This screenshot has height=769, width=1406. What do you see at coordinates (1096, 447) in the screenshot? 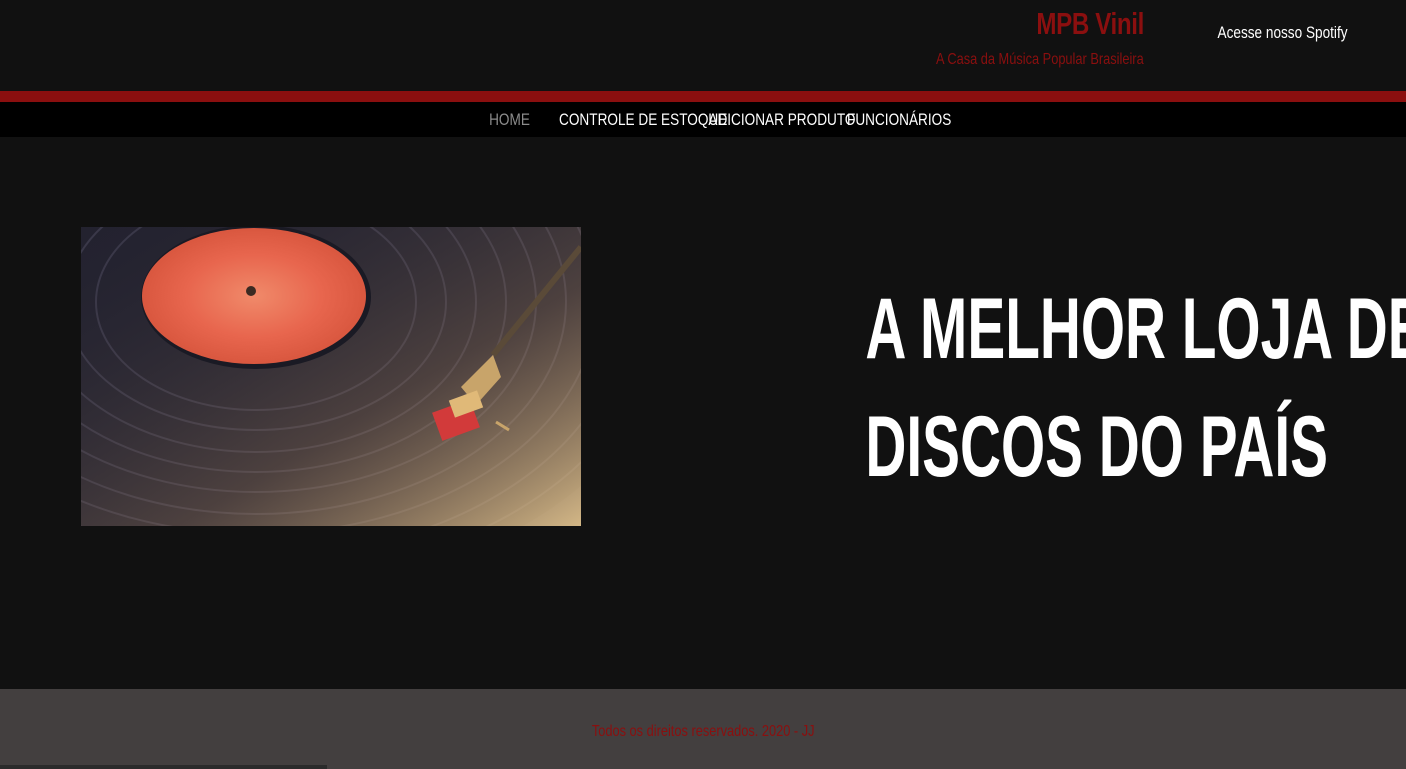
I see `hero-headline-line-2: DISCOS DO PAÍS` at bounding box center [1096, 447].